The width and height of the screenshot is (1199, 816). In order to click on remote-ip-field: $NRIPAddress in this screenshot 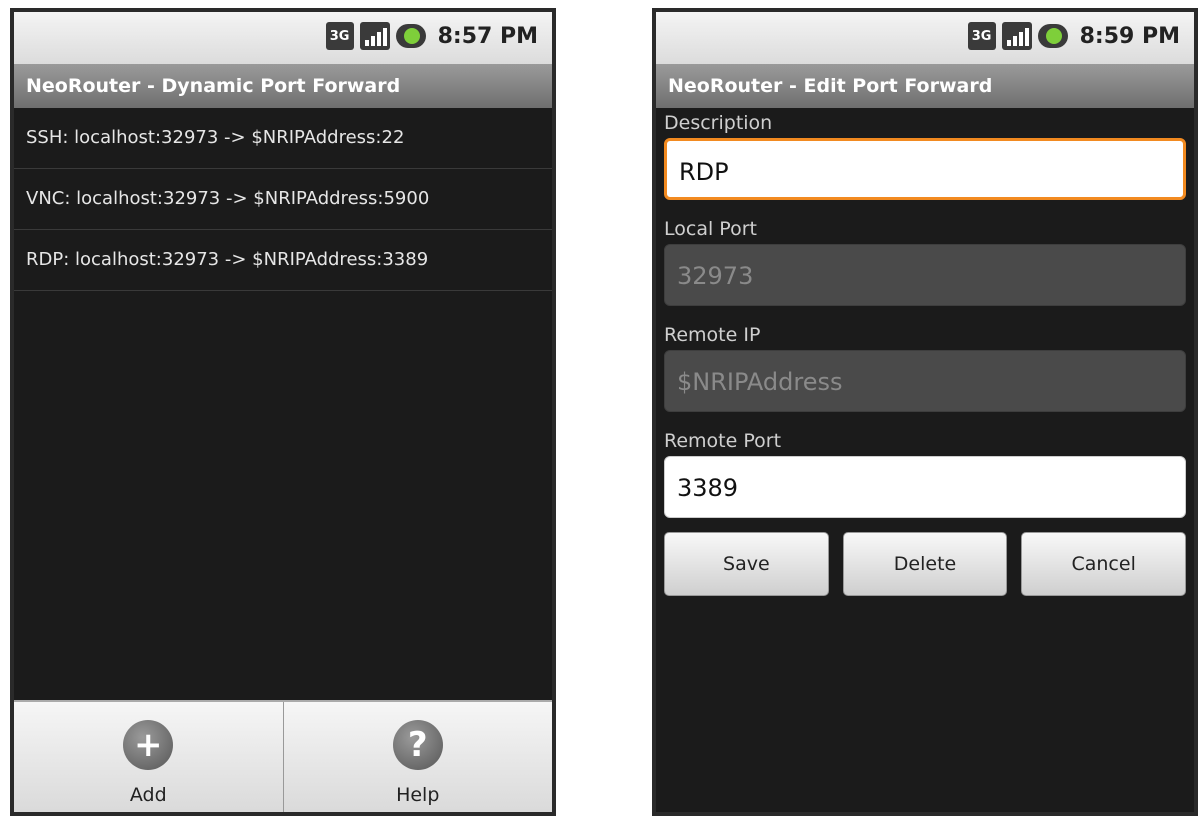, I will do `click(925, 381)`.